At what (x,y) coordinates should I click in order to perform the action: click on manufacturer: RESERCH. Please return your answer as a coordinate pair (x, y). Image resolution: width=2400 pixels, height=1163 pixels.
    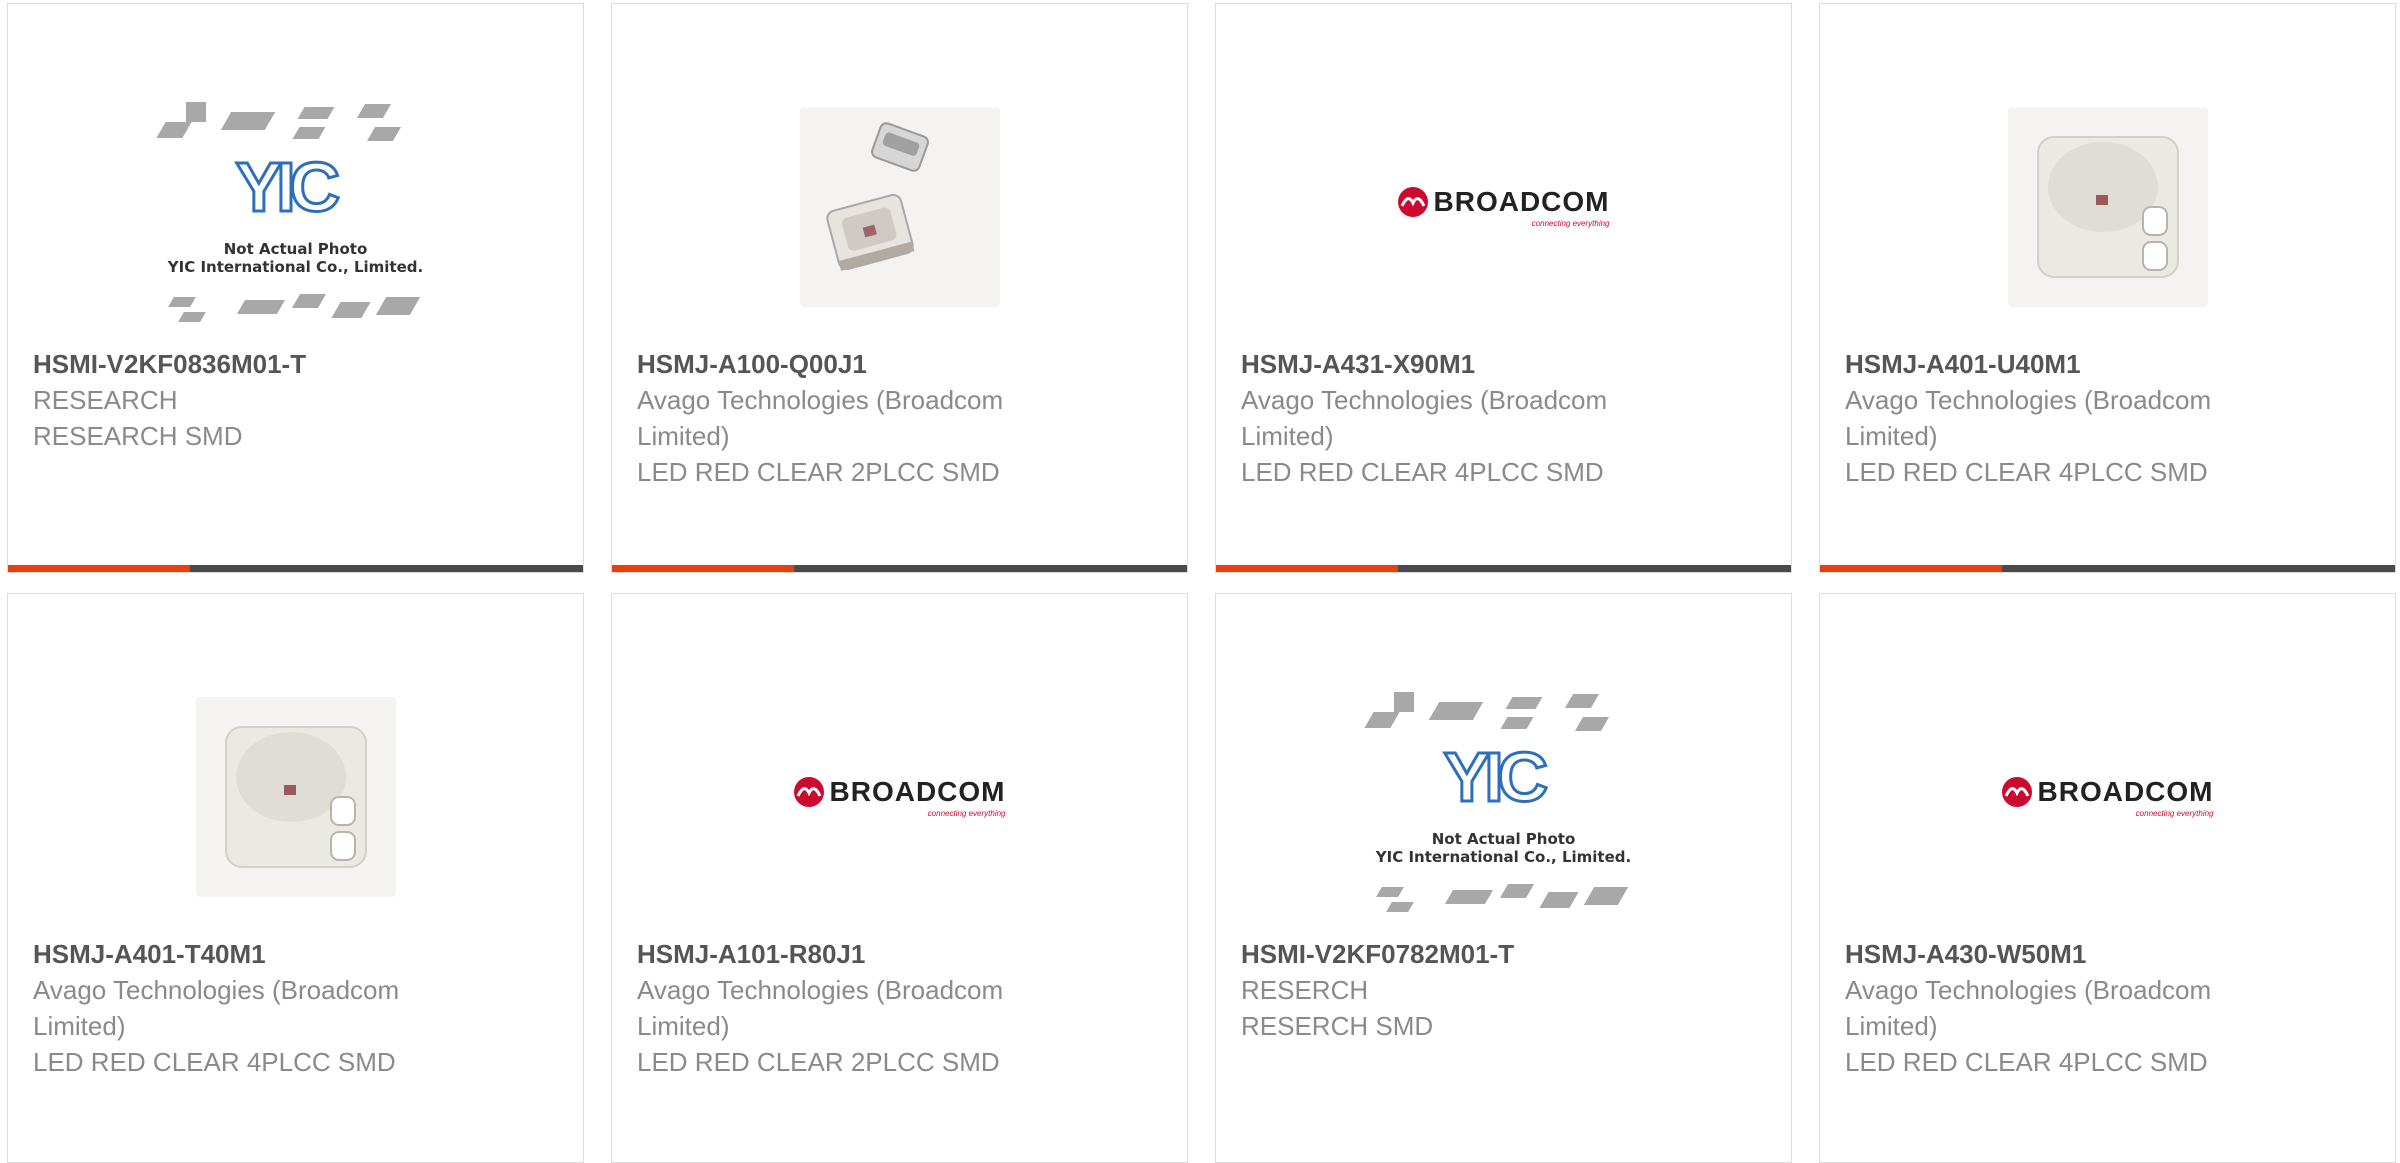
    Looking at the image, I should click on (1305, 990).